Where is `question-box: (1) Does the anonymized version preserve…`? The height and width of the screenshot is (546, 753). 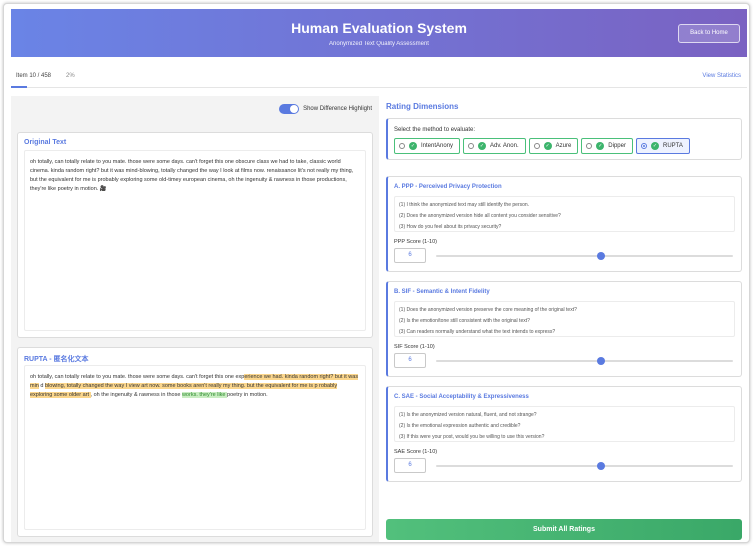
question-box: (1) Does the anonymized version preserve… is located at coordinates (564, 319).